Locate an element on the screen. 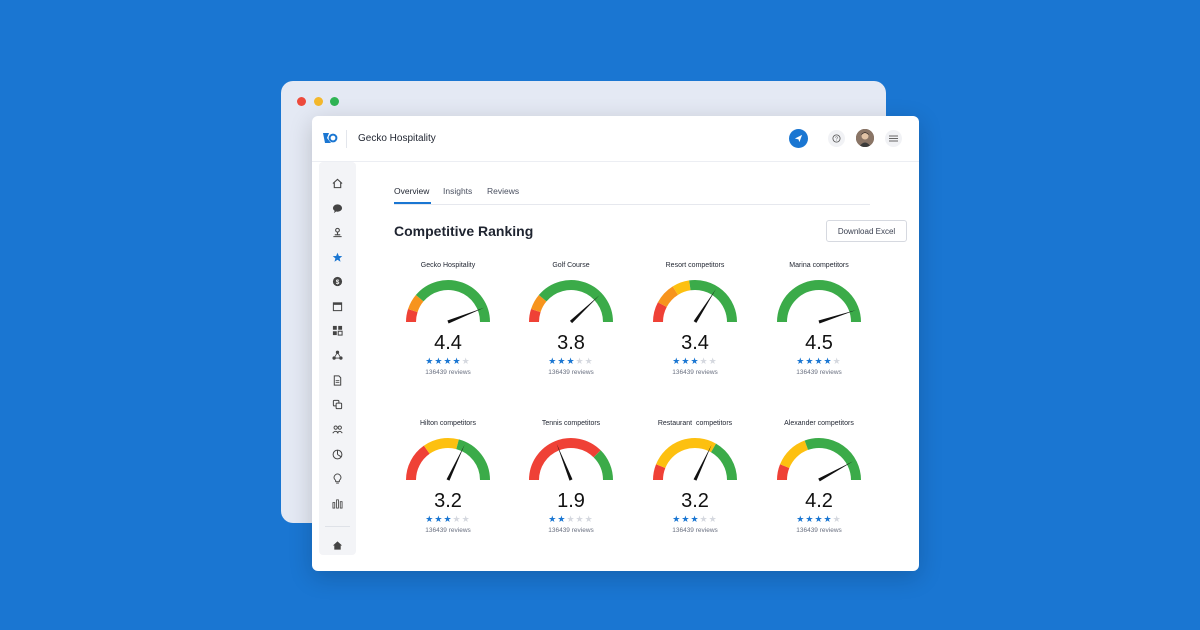 The width and height of the screenshot is (1200, 630). location-pin-icon is located at coordinates (337, 232).